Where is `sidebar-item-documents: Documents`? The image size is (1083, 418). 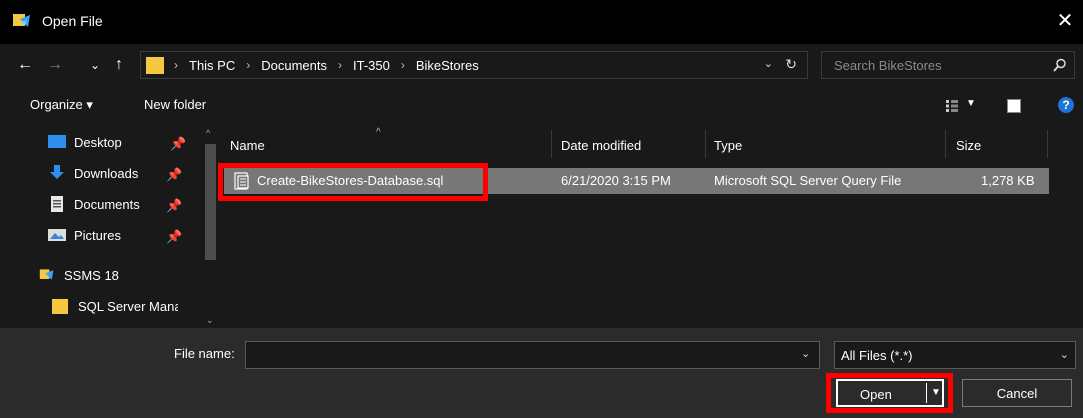 sidebar-item-documents: Documents is located at coordinates (94, 204).